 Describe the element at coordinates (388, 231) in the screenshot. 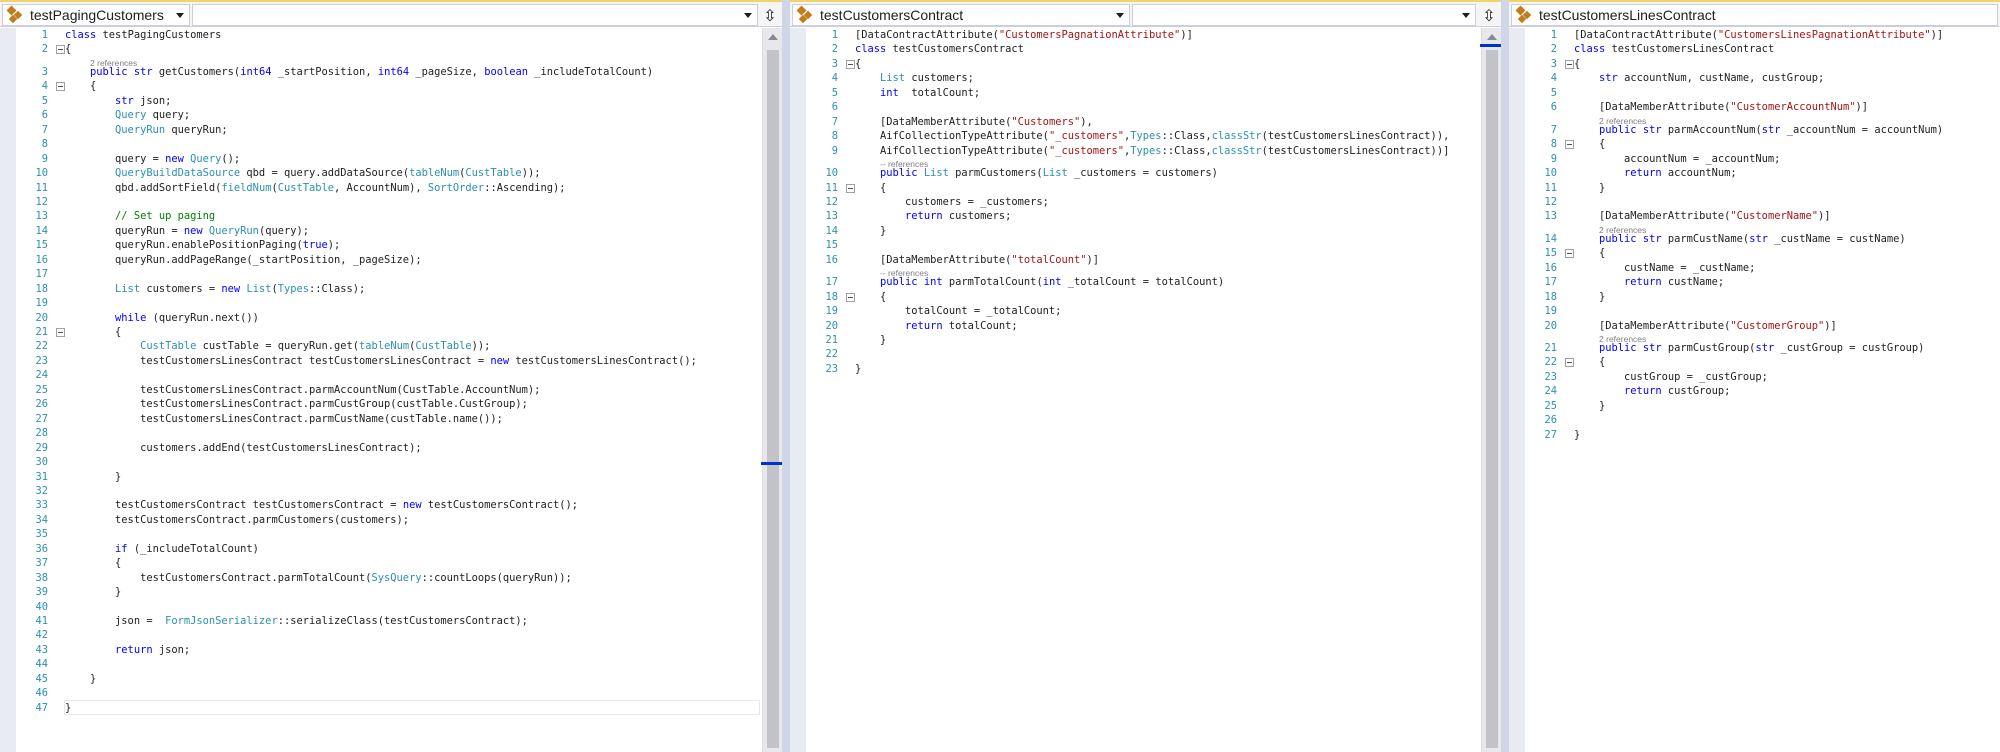

I see `code-line: 14 queryRun = new QueryRun(query);` at that location.